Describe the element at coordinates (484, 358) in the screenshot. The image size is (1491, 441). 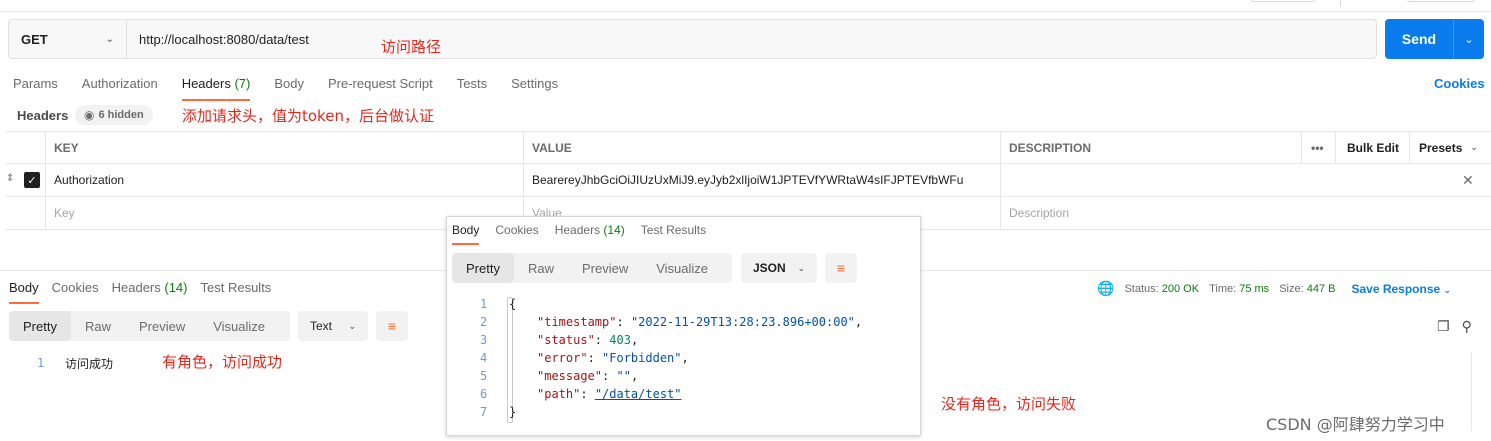
I see `line-number: 4` at that location.